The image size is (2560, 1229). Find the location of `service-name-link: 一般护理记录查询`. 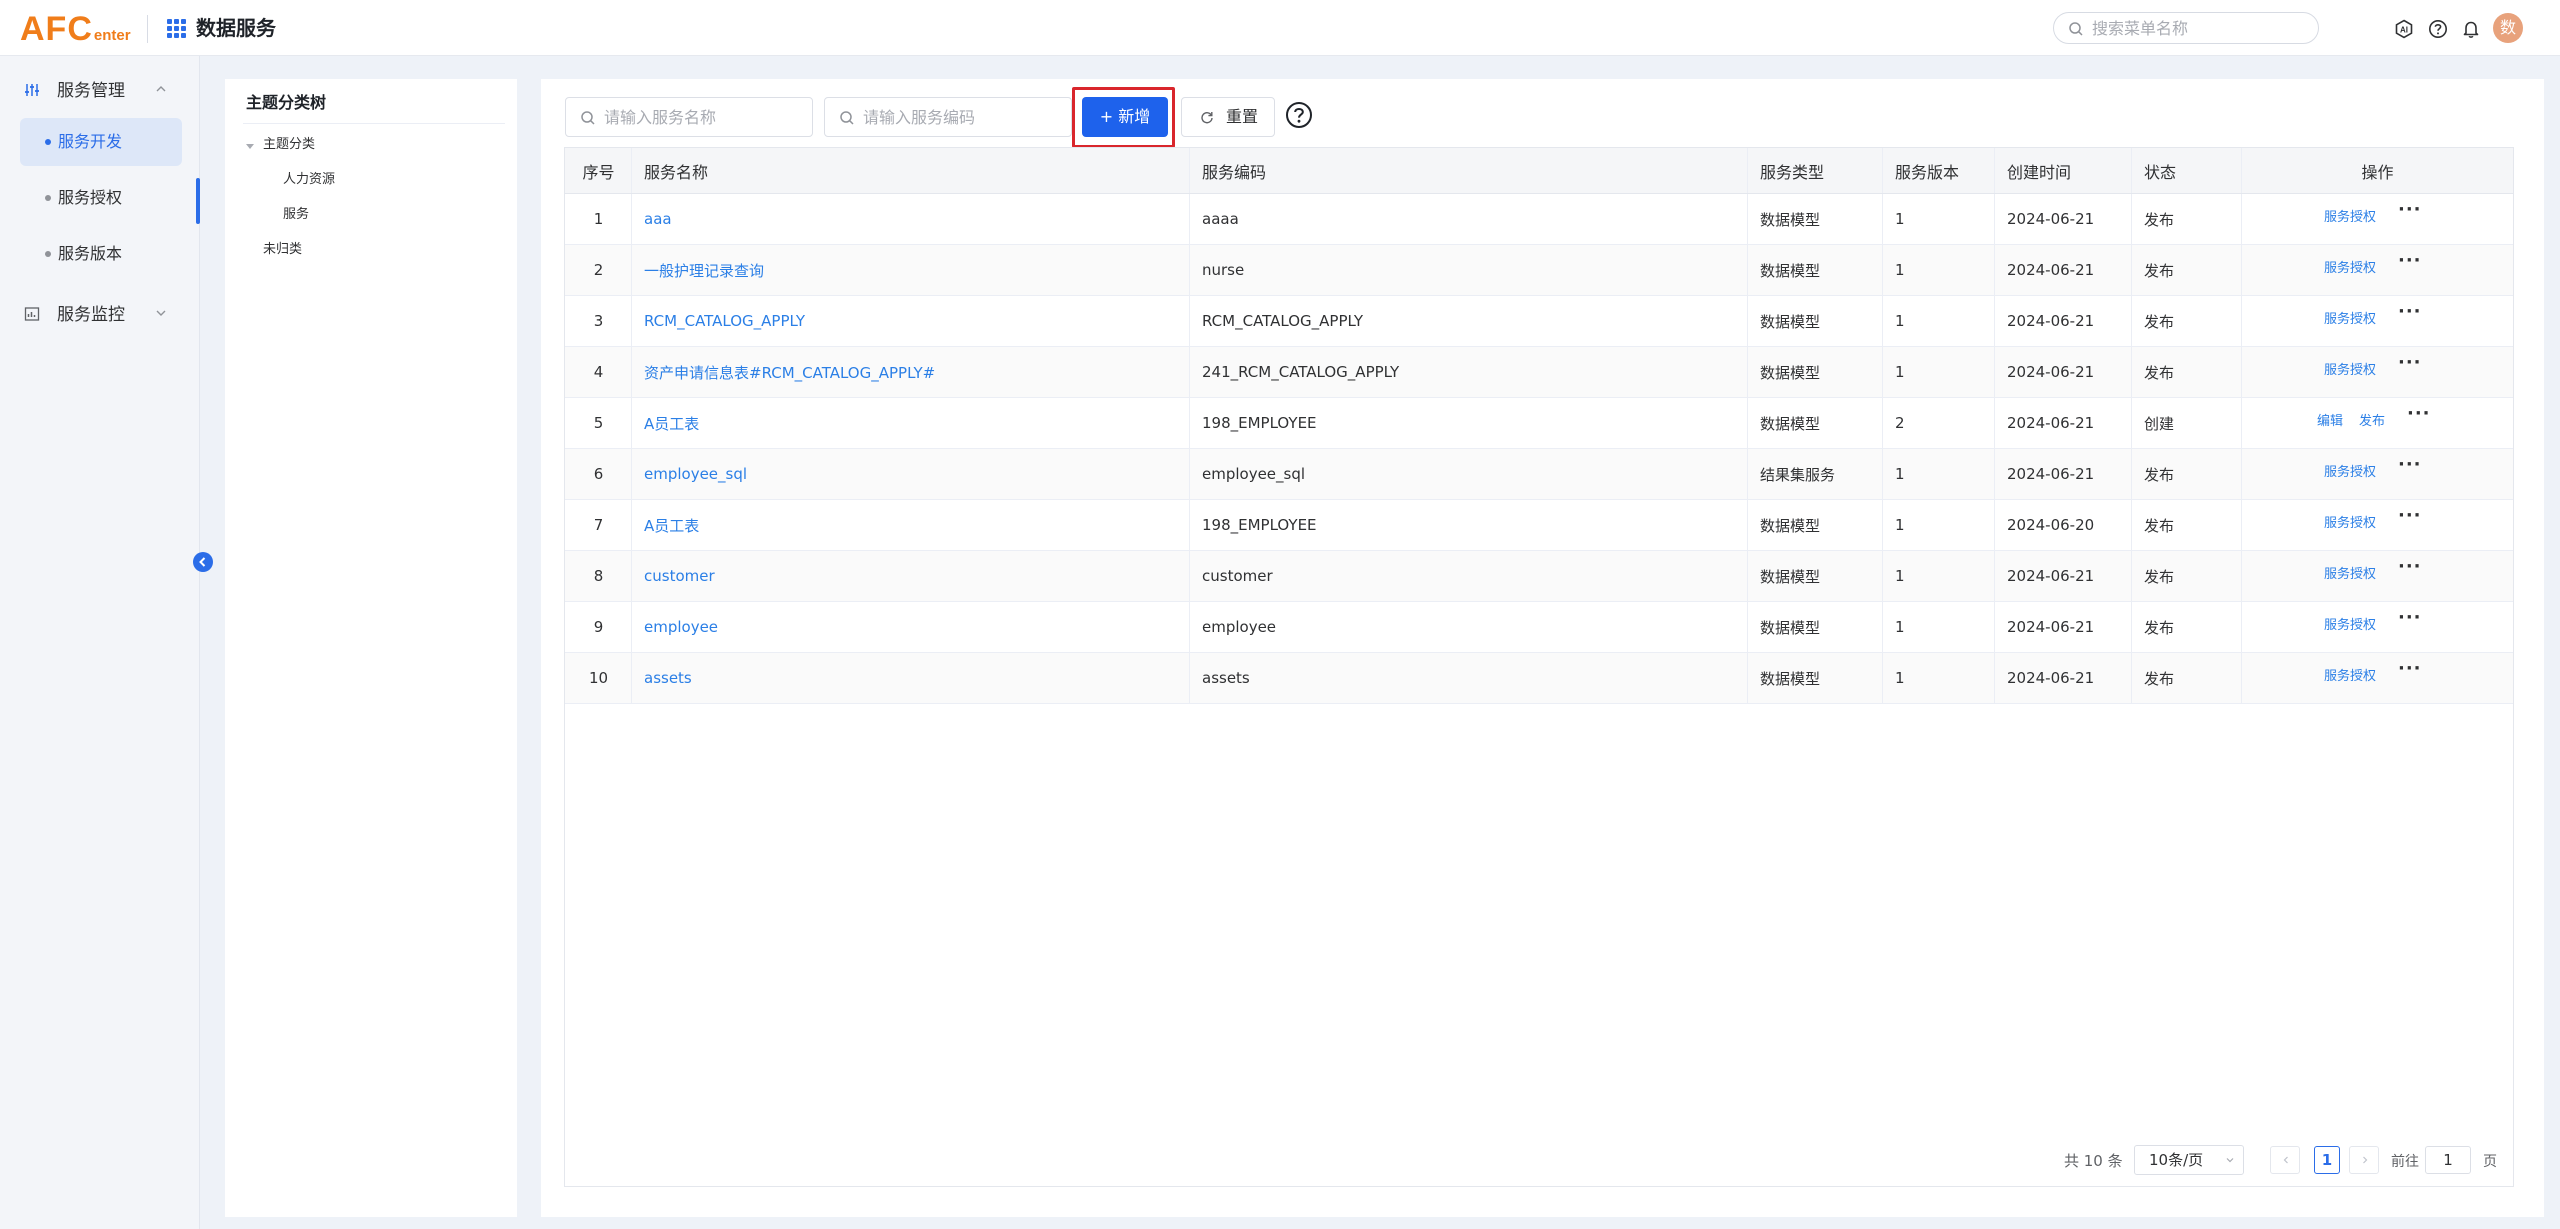

service-name-link: 一般护理记录查询 is located at coordinates (704, 270).